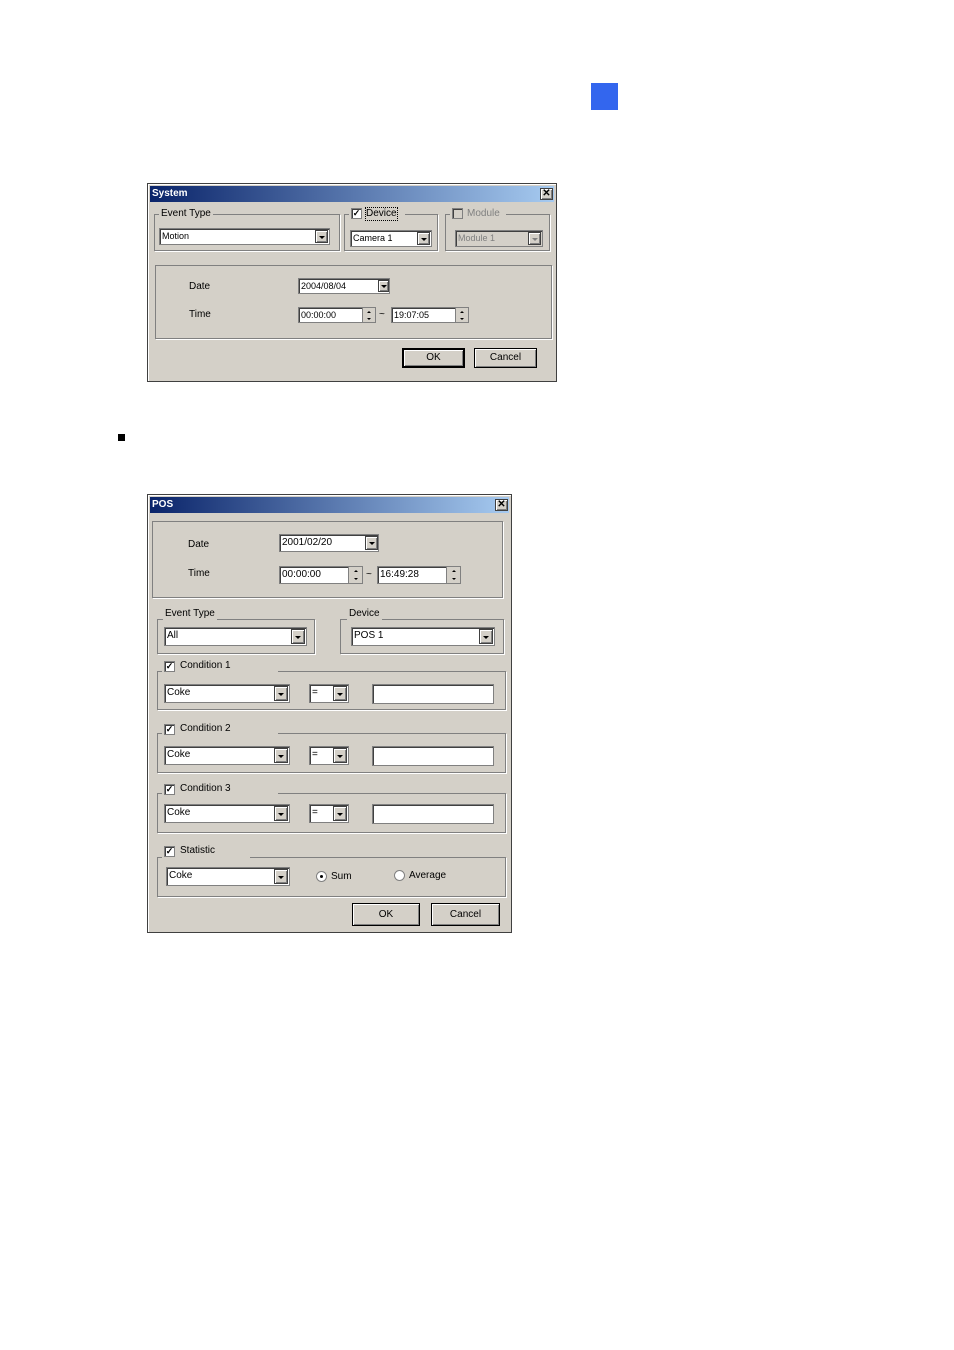 This screenshot has width=954, height=1350. What do you see at coordinates (121, 437) in the screenshot?
I see `list-bullet` at bounding box center [121, 437].